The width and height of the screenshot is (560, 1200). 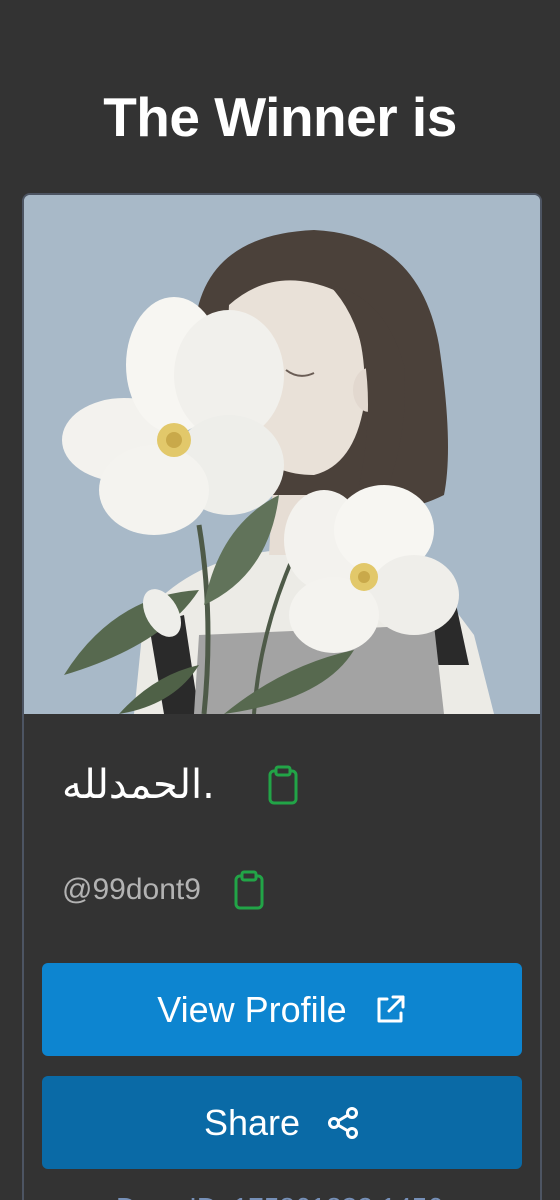 What do you see at coordinates (252, 1009) in the screenshot?
I see `view-profile-label: View Profile` at bounding box center [252, 1009].